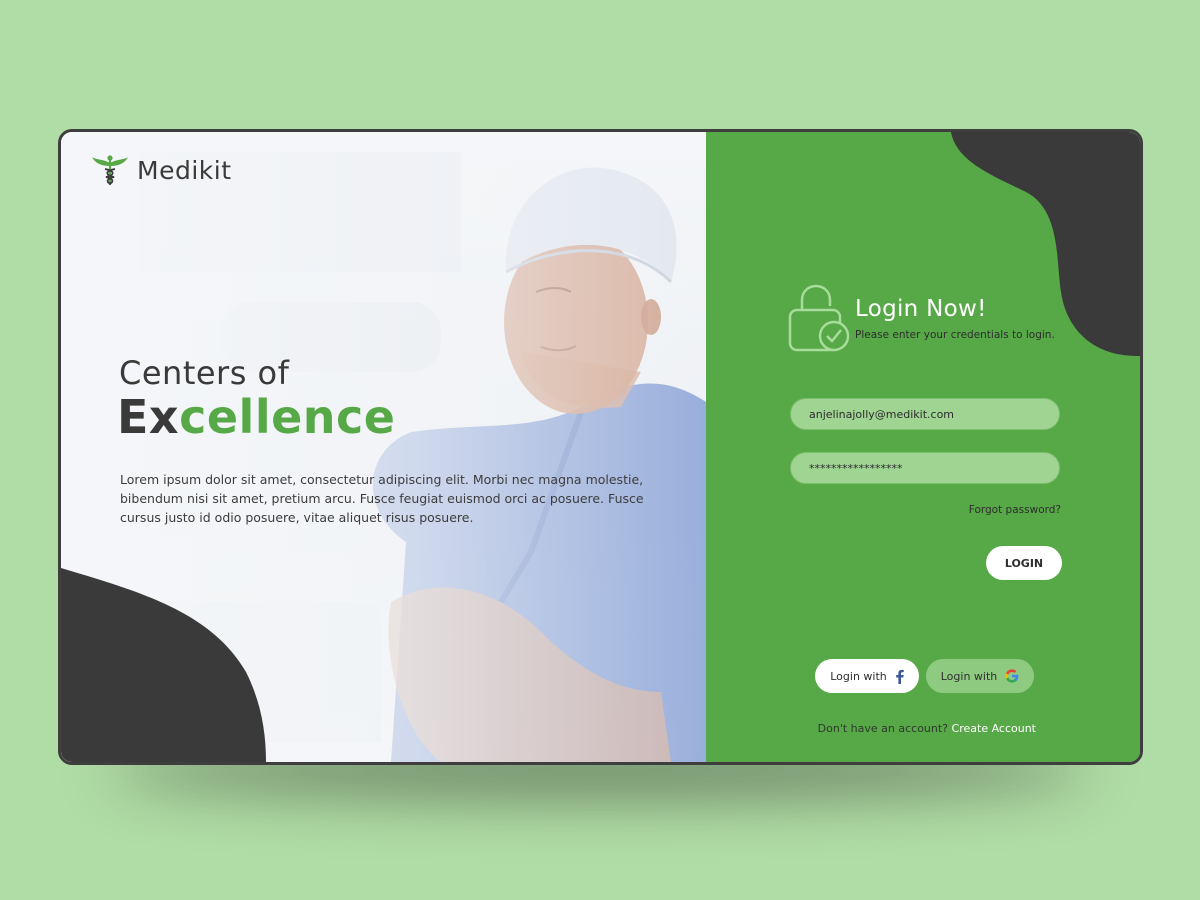 This screenshot has width=1200, height=900. I want to click on login-button: LOGIN, so click(1024, 563).